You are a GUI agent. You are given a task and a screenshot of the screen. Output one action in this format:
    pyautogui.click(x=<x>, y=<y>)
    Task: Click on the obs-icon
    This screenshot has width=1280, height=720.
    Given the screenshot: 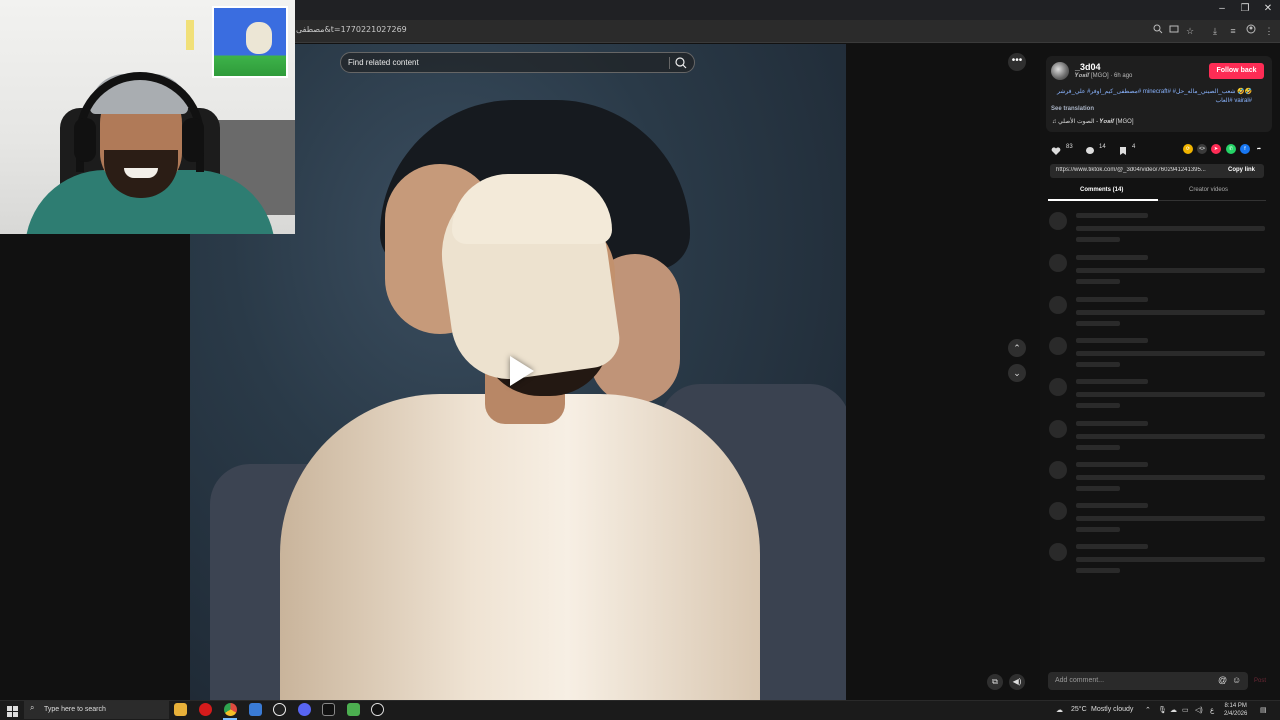 What is the action you would take?
    pyautogui.click(x=279, y=709)
    